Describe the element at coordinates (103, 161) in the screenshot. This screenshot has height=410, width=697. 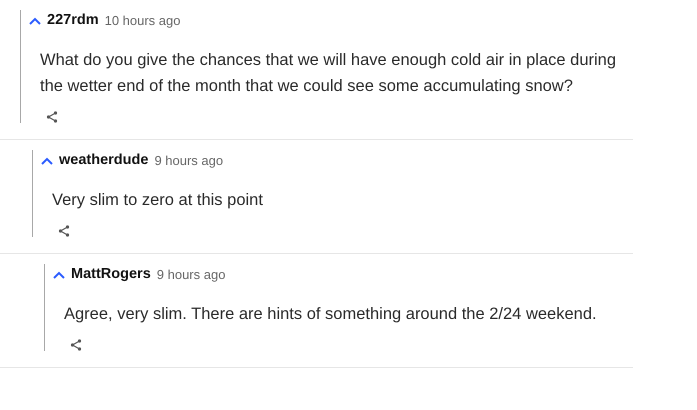
I see `comment-author: weatherdude` at that location.